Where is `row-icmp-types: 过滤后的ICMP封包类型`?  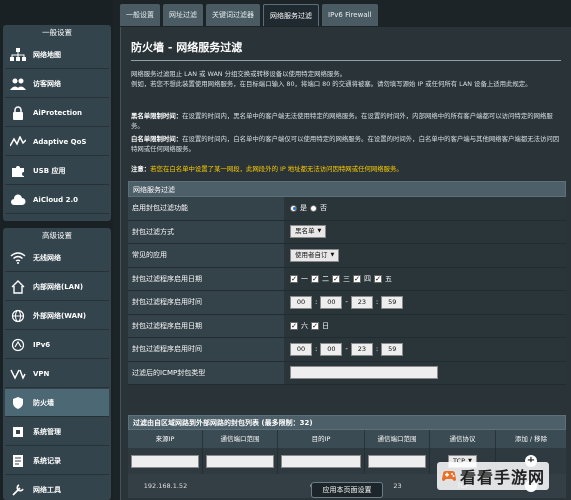 row-icmp-types: 过滤后的ICMP封包类型 is located at coordinates (347, 373).